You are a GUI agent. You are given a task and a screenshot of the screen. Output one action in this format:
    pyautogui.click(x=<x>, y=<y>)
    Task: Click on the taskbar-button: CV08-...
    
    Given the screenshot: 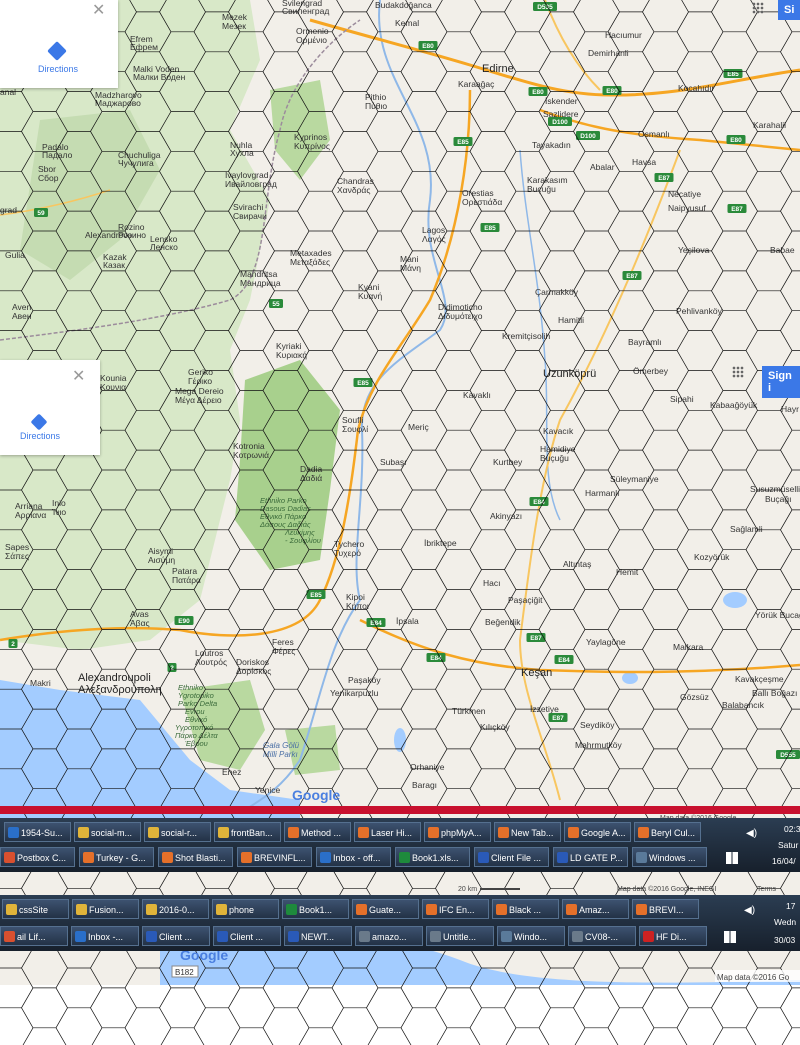 What is the action you would take?
    pyautogui.click(x=602, y=936)
    